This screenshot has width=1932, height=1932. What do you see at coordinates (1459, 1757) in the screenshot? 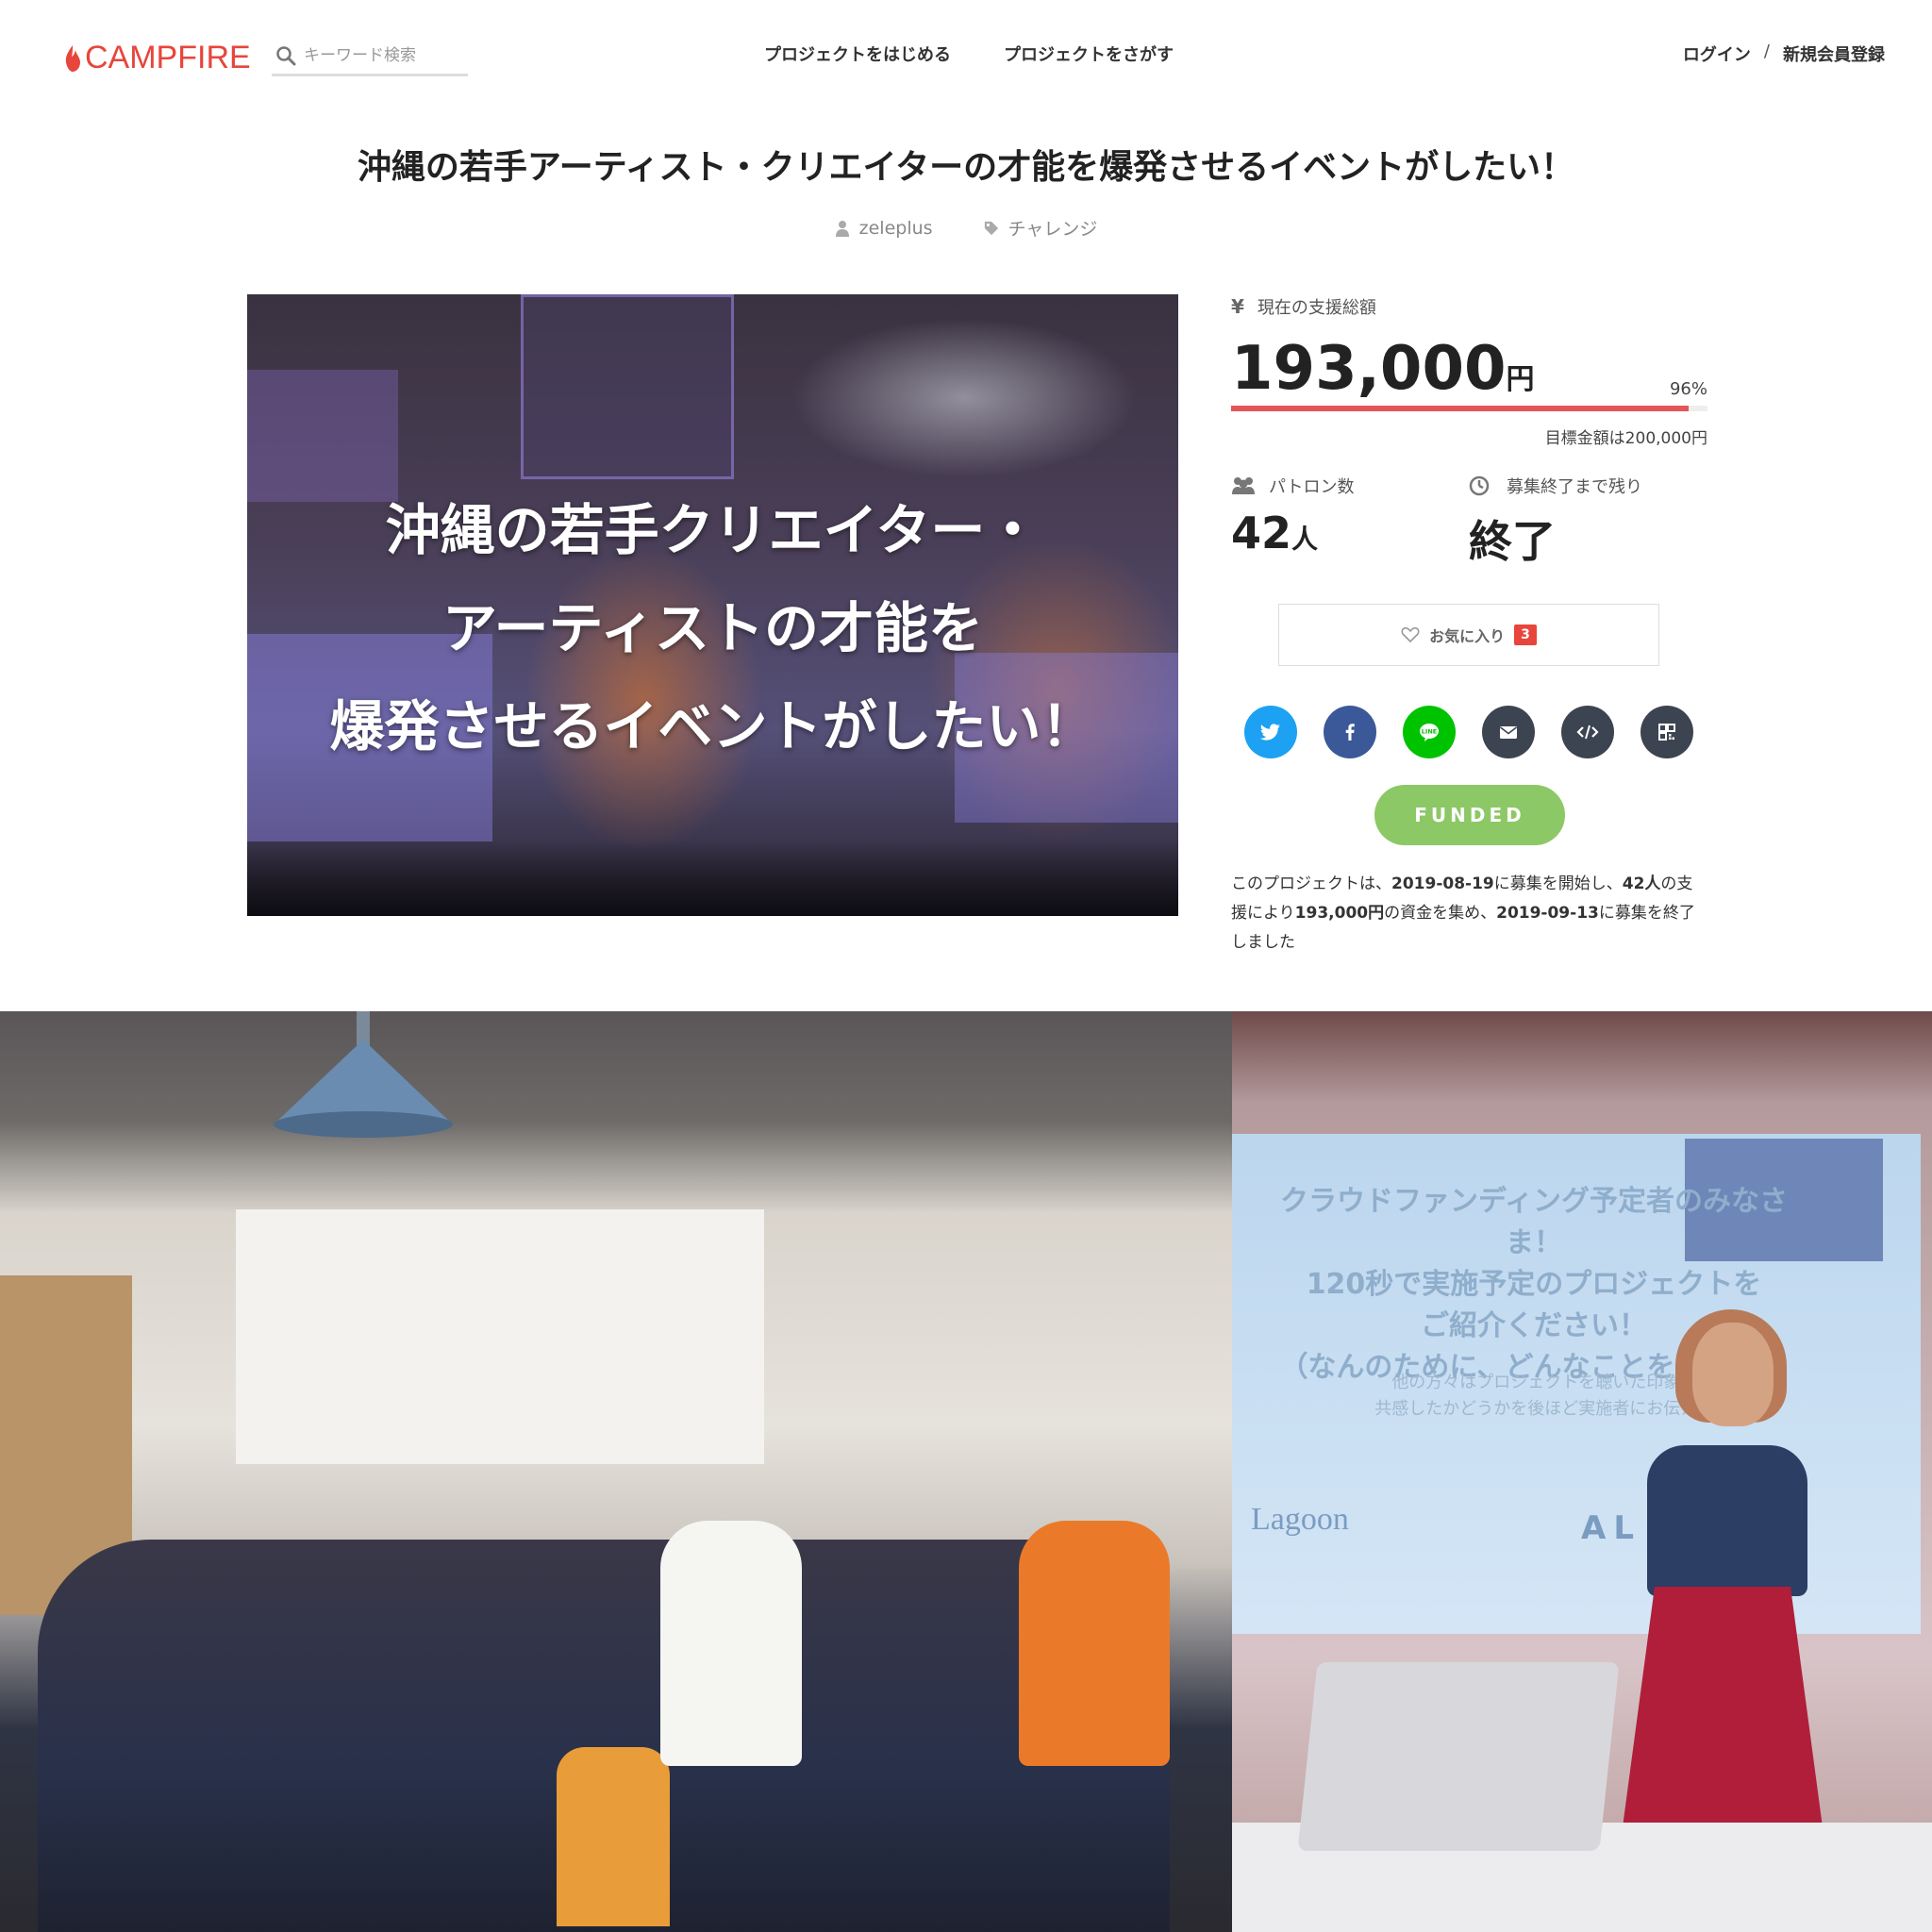
I see `laptop` at bounding box center [1459, 1757].